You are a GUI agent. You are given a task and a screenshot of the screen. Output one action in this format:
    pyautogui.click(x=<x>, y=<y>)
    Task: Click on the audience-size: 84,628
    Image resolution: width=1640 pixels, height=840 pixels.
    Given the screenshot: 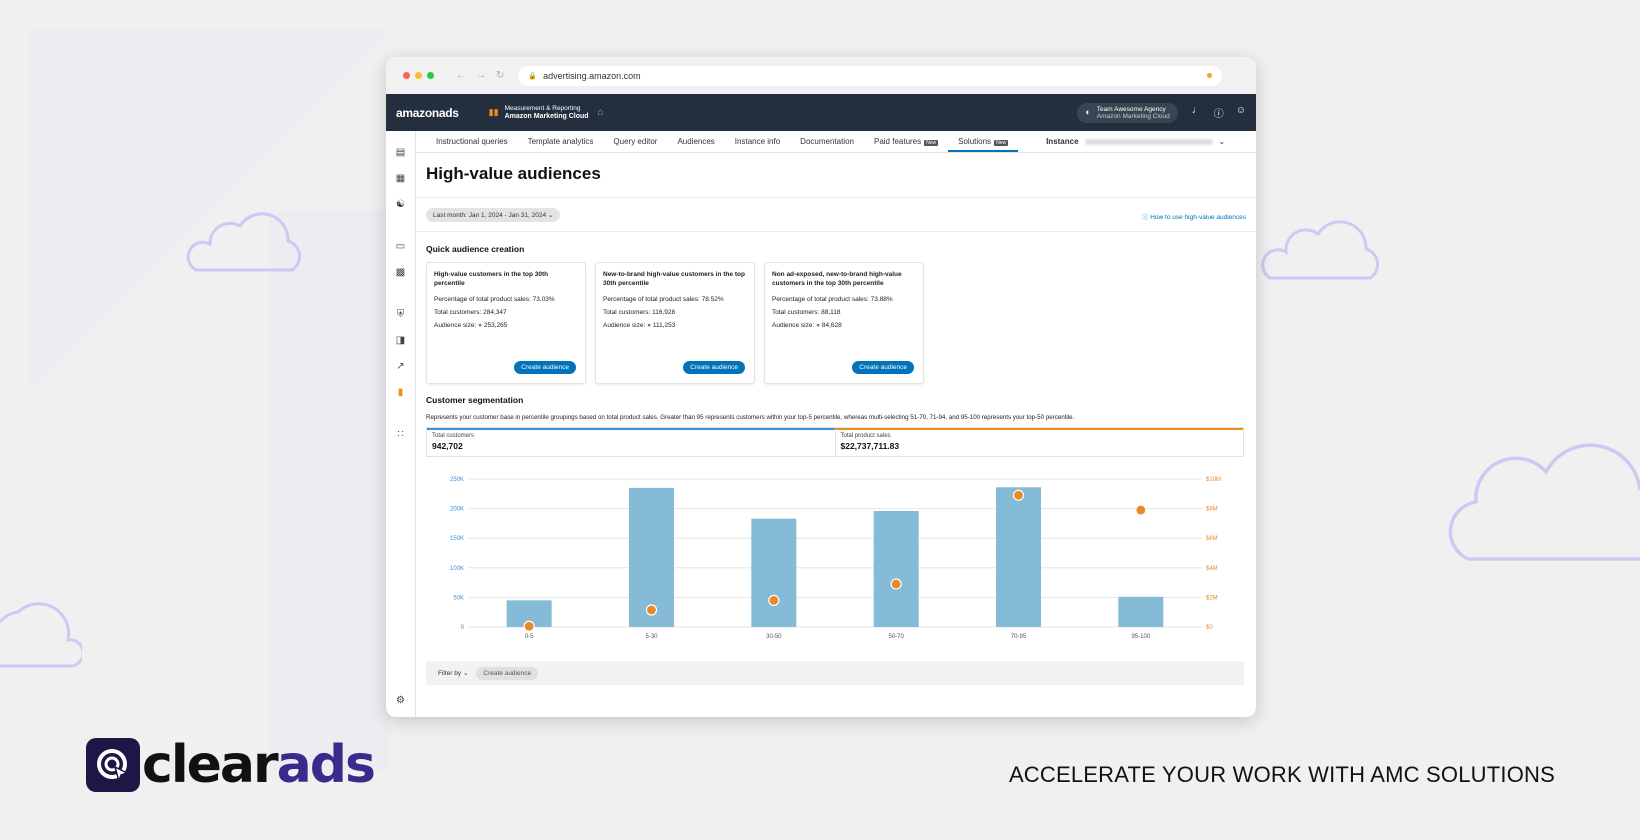 What is the action you would take?
    pyautogui.click(x=831, y=325)
    